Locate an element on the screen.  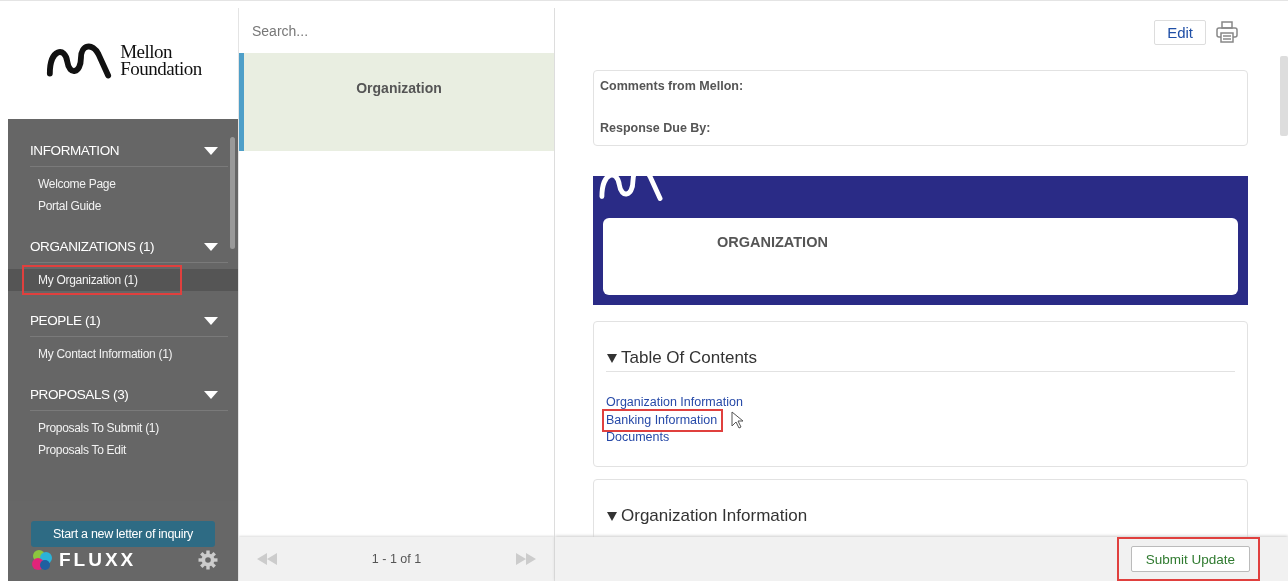
toc-link: Banking Information is located at coordinates (662, 420).